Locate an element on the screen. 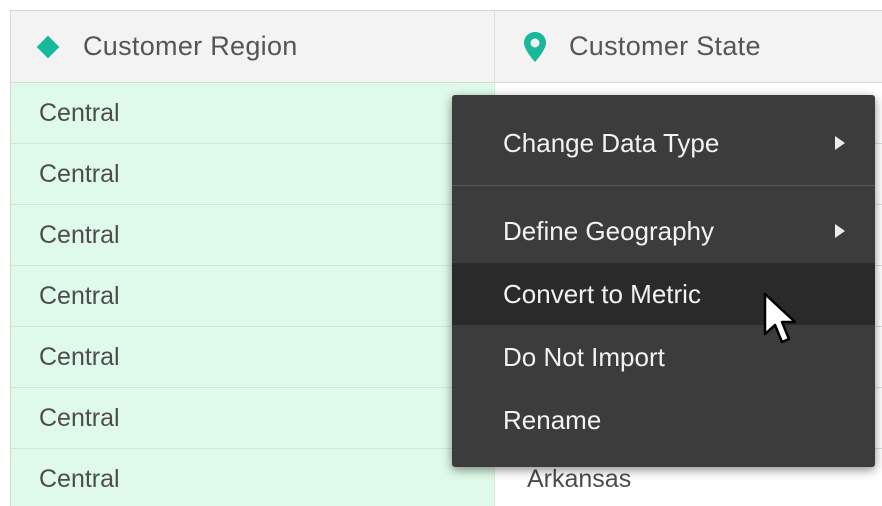 This screenshot has height=506, width=882. diamond-icon is located at coordinates (48, 47).